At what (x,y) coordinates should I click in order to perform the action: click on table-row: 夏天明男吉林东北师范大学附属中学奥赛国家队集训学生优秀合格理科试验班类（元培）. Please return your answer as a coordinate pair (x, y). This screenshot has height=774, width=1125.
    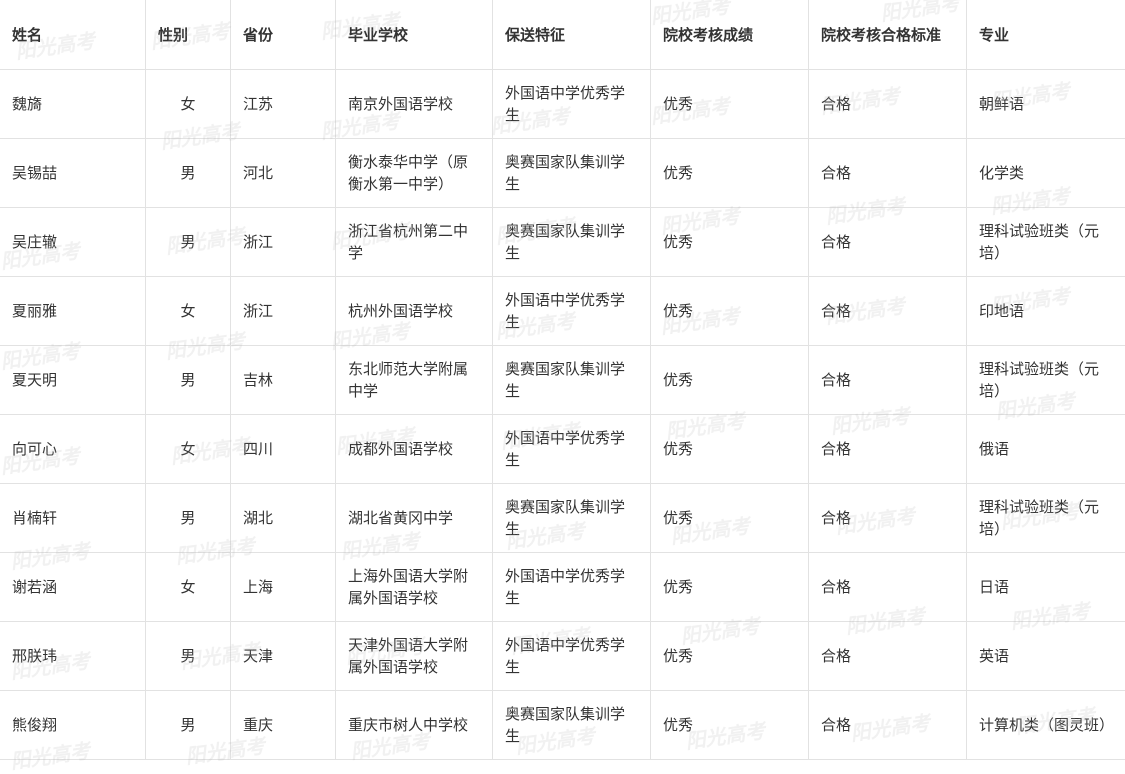
    Looking at the image, I should click on (562, 380).